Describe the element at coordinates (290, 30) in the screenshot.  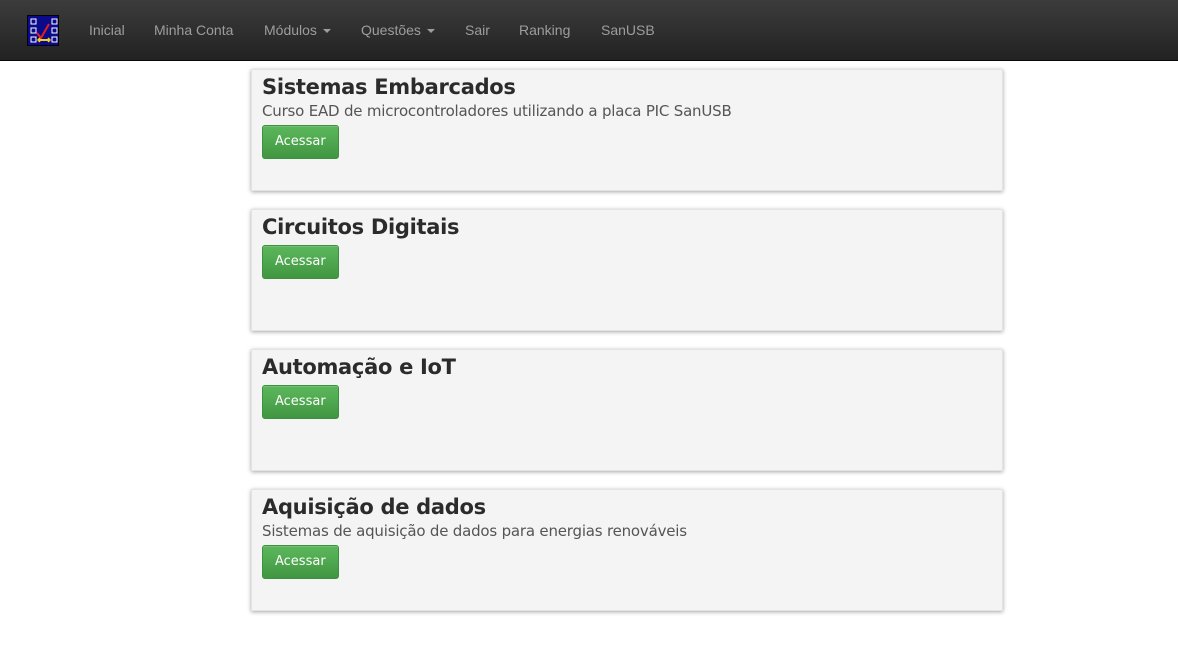
I see `nav-modulos-label: Módulos` at that location.